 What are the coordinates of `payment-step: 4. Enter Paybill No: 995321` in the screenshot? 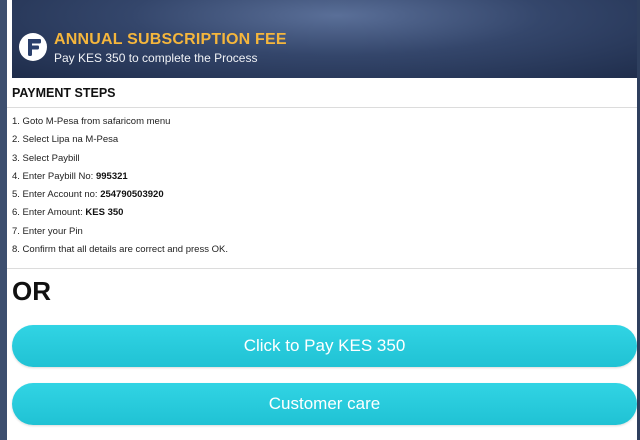 It's located at (120, 180).